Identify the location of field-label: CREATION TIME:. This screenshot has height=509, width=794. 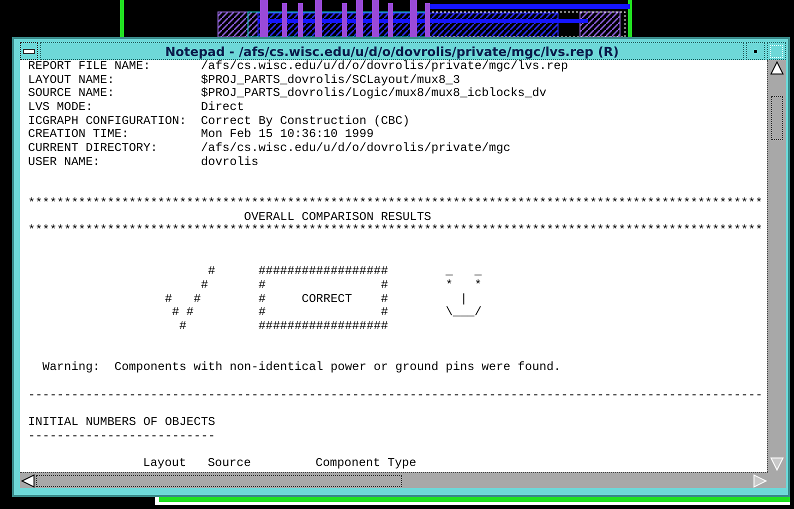
(79, 135).